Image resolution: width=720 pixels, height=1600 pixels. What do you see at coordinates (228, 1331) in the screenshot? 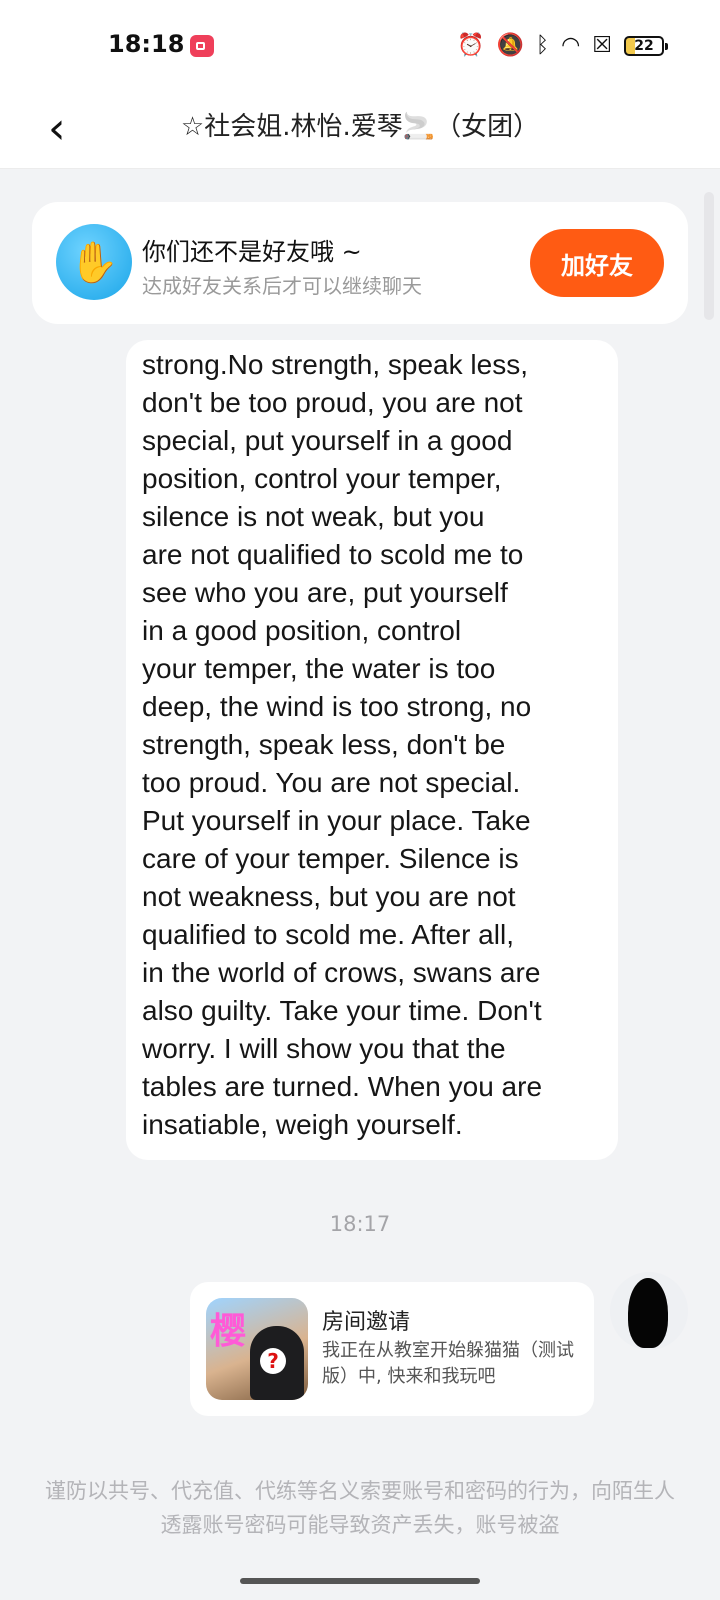
I see `game-icon-text: 樱` at bounding box center [228, 1331].